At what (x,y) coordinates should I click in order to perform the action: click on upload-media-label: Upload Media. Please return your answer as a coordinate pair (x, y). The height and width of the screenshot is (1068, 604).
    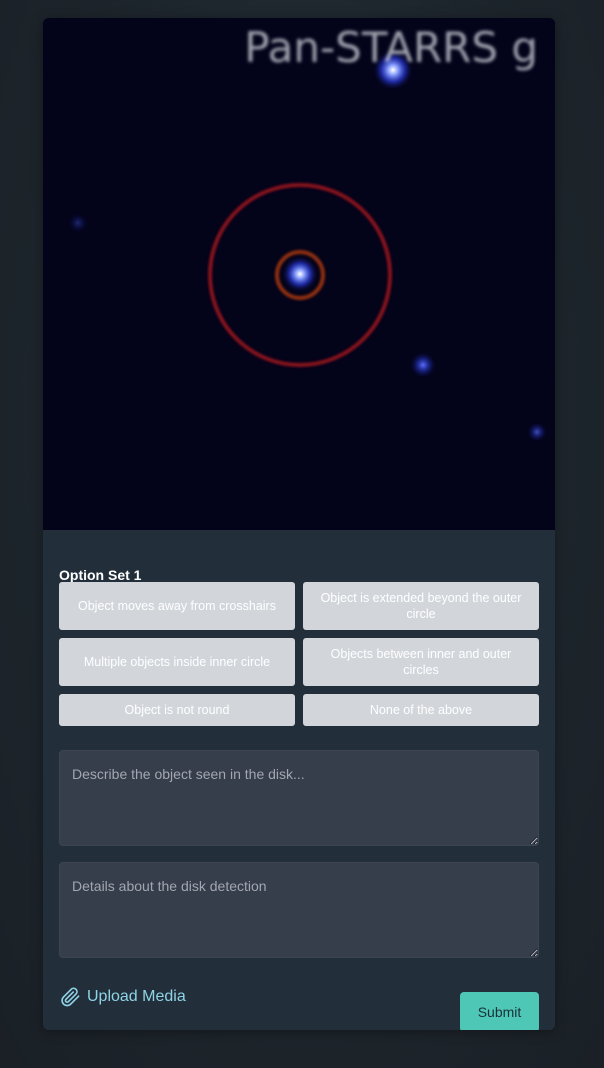
    Looking at the image, I should click on (136, 996).